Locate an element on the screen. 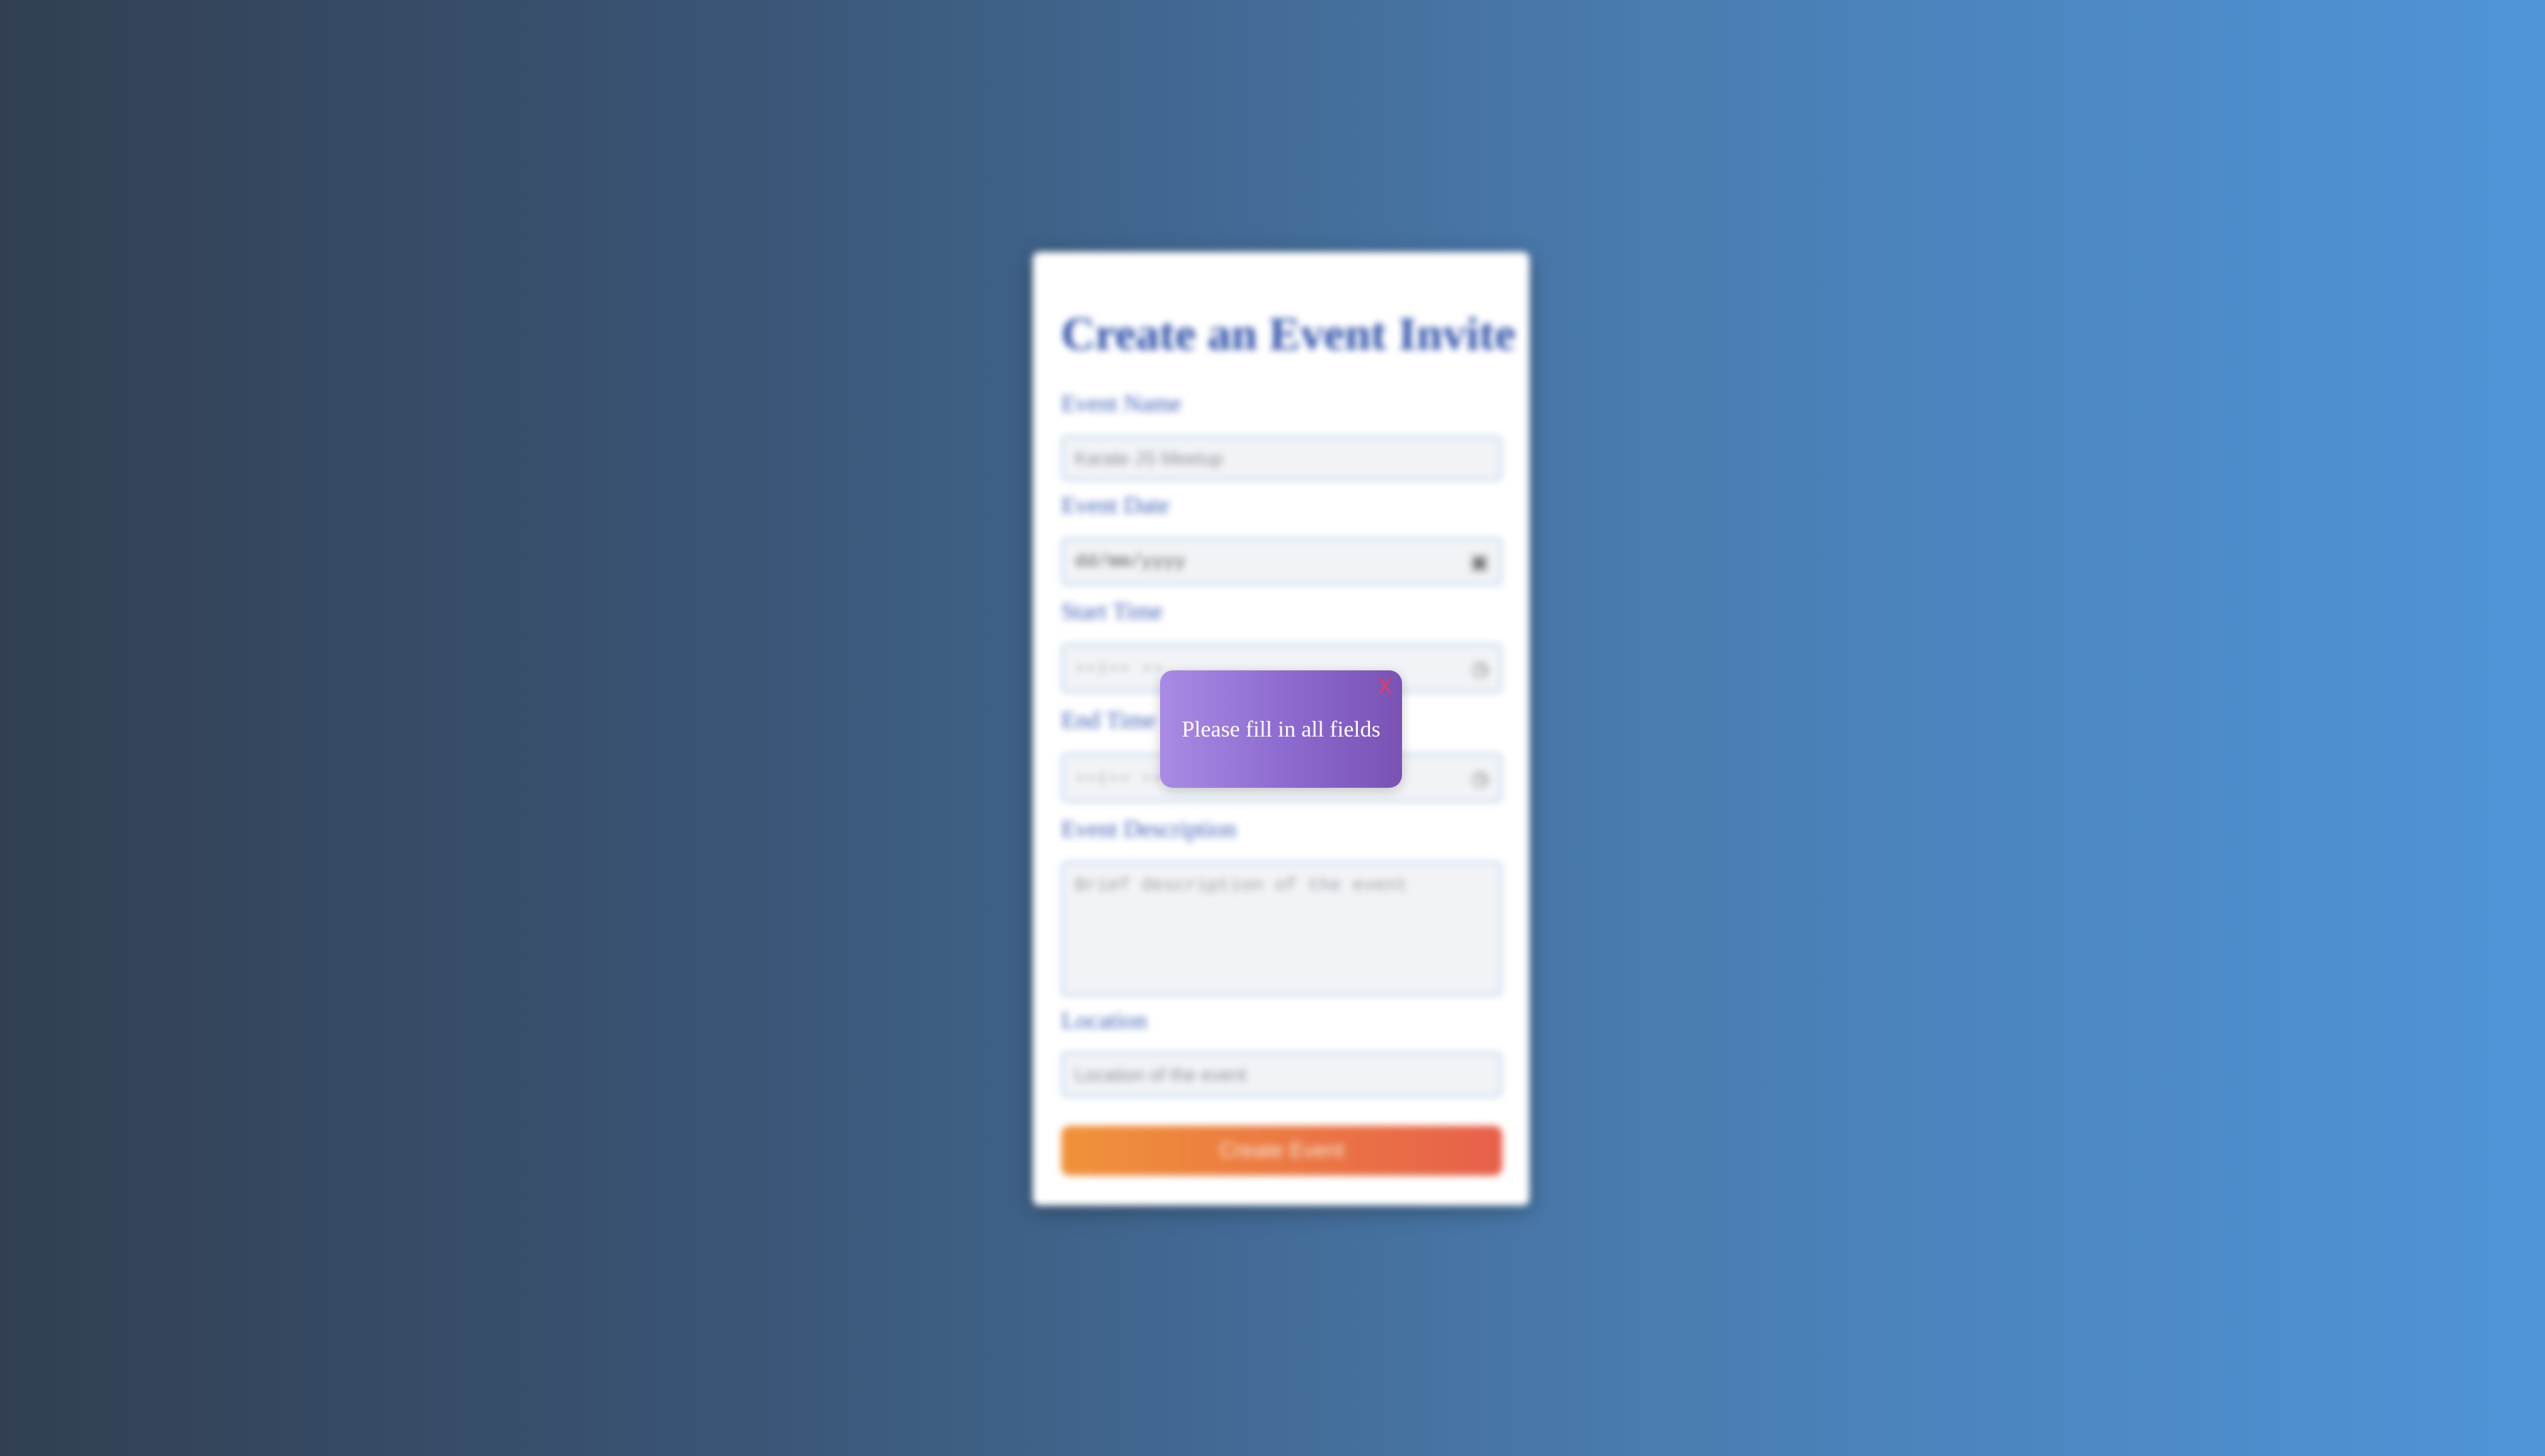  validation-toast: Please fill in all fields X is located at coordinates (1281, 729).